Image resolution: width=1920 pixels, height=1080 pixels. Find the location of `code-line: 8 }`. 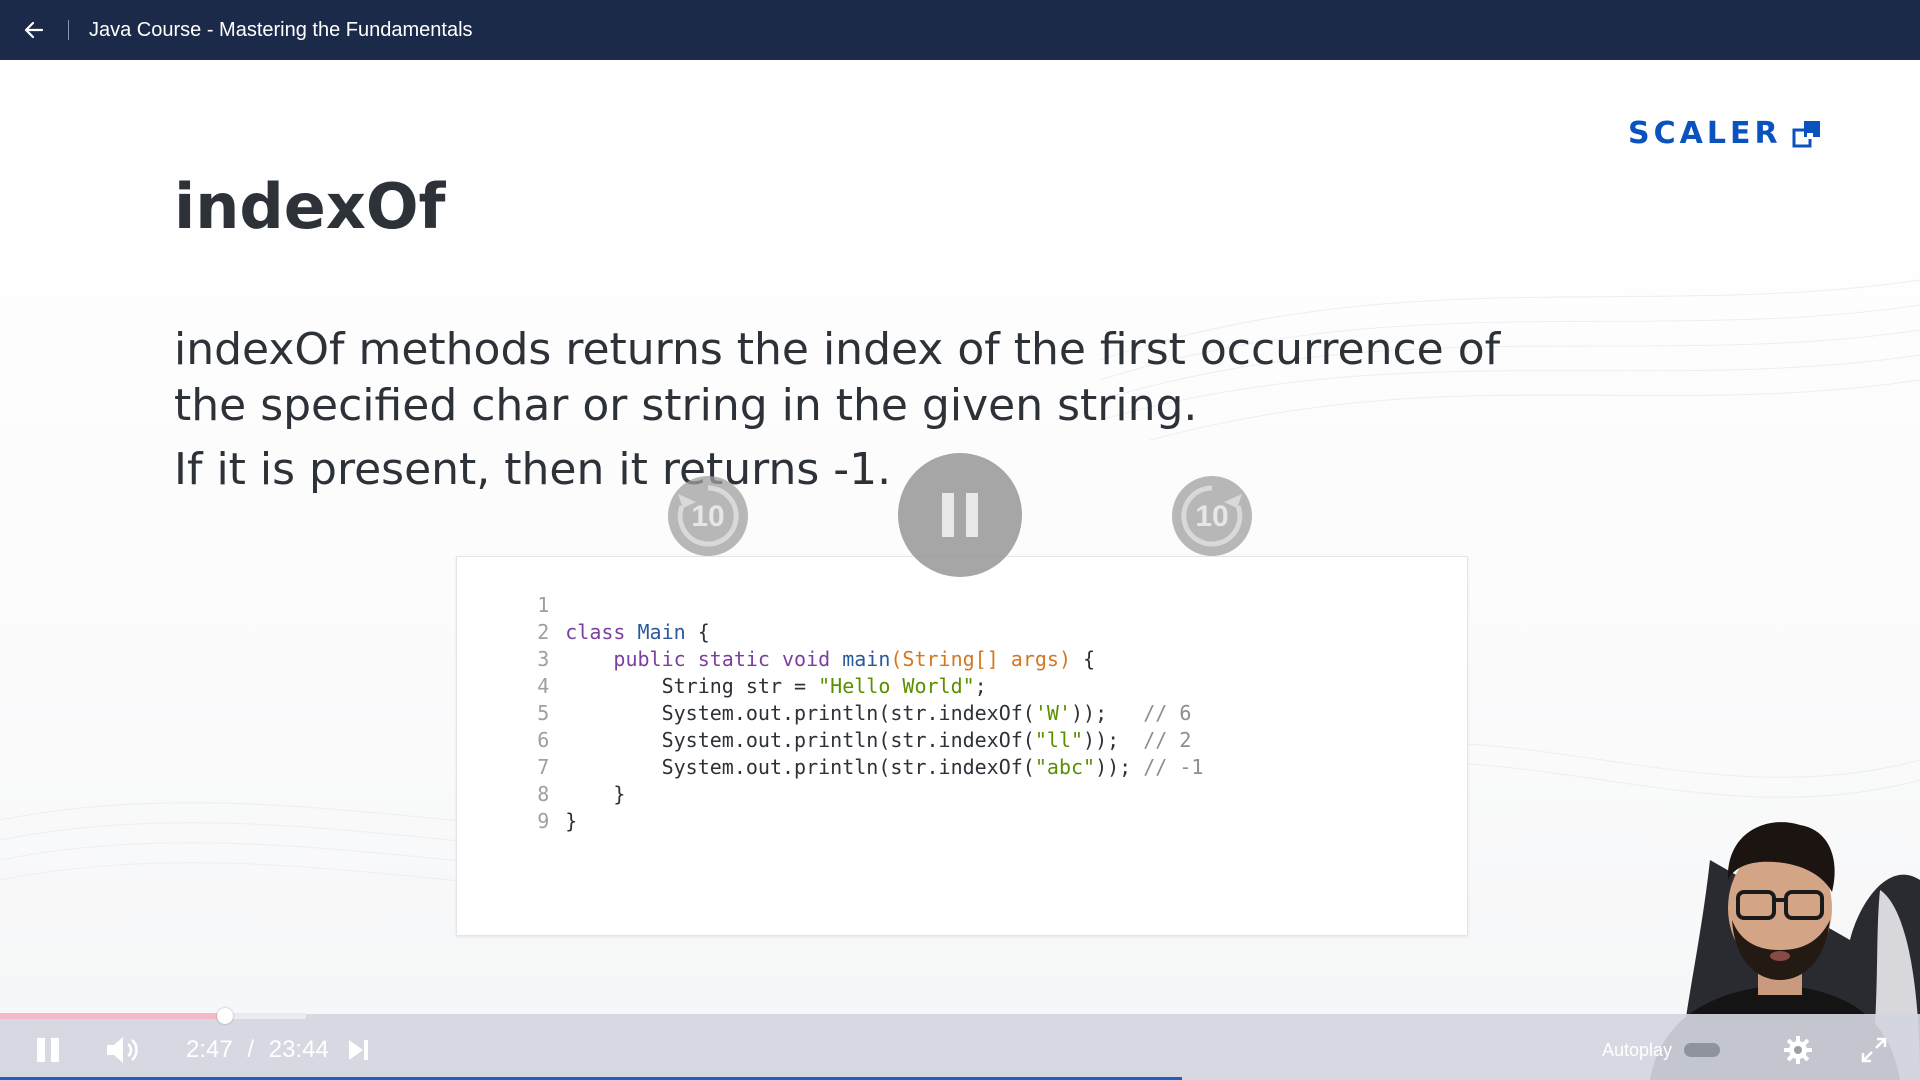

code-line: 8 } is located at coordinates (581, 794).